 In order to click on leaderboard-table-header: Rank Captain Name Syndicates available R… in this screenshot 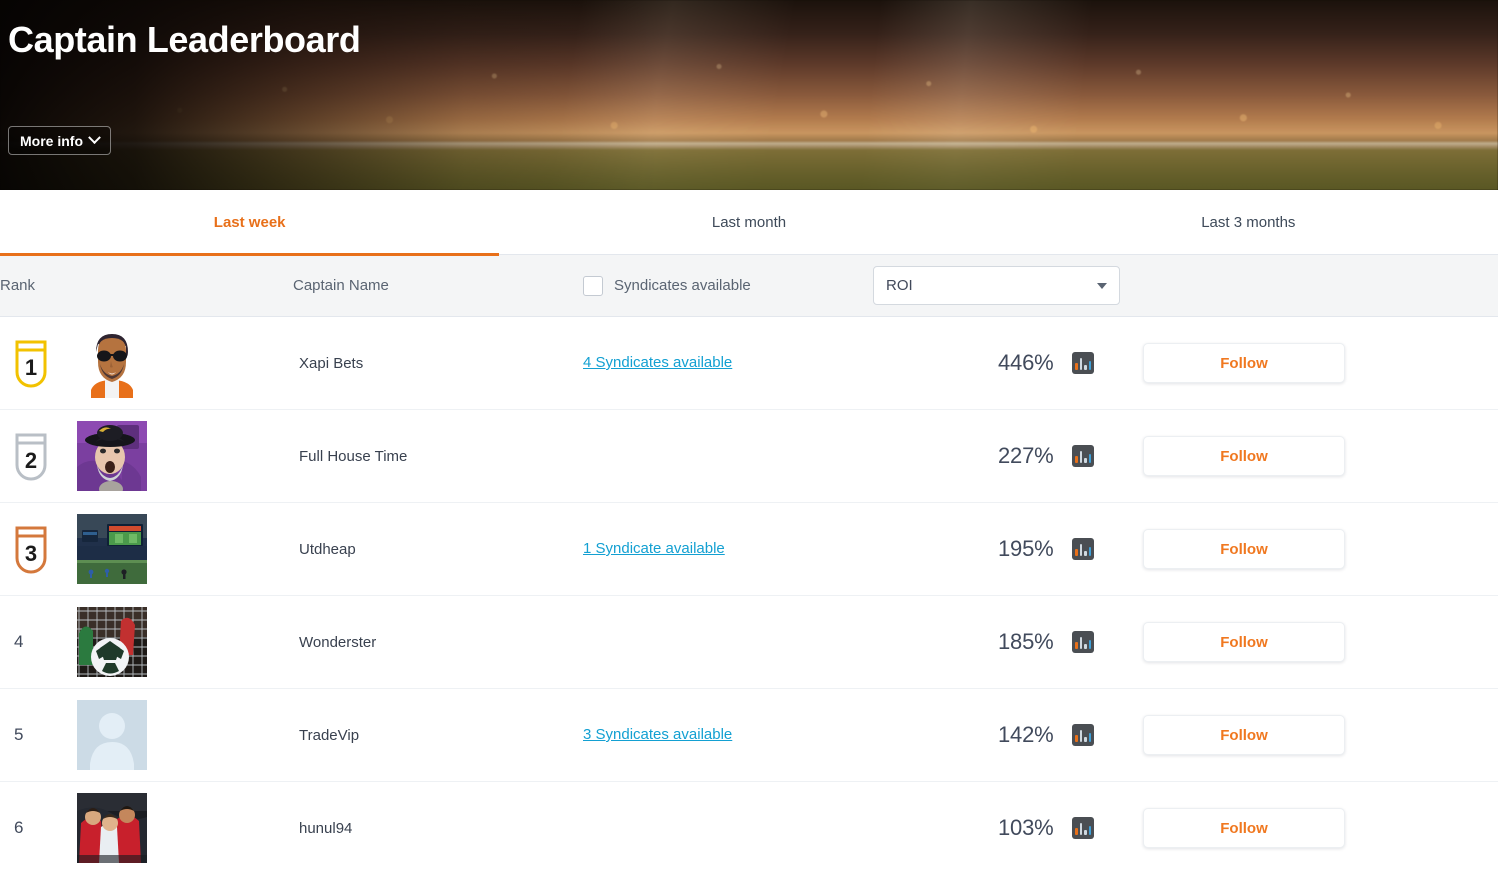, I will do `click(749, 286)`.